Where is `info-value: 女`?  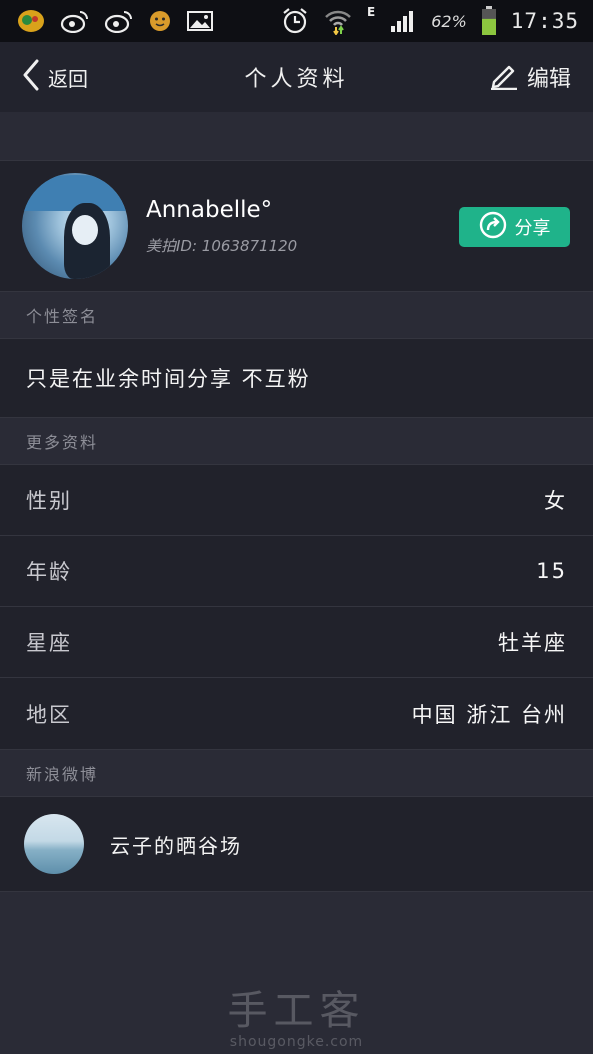 info-value: 女 is located at coordinates (555, 501).